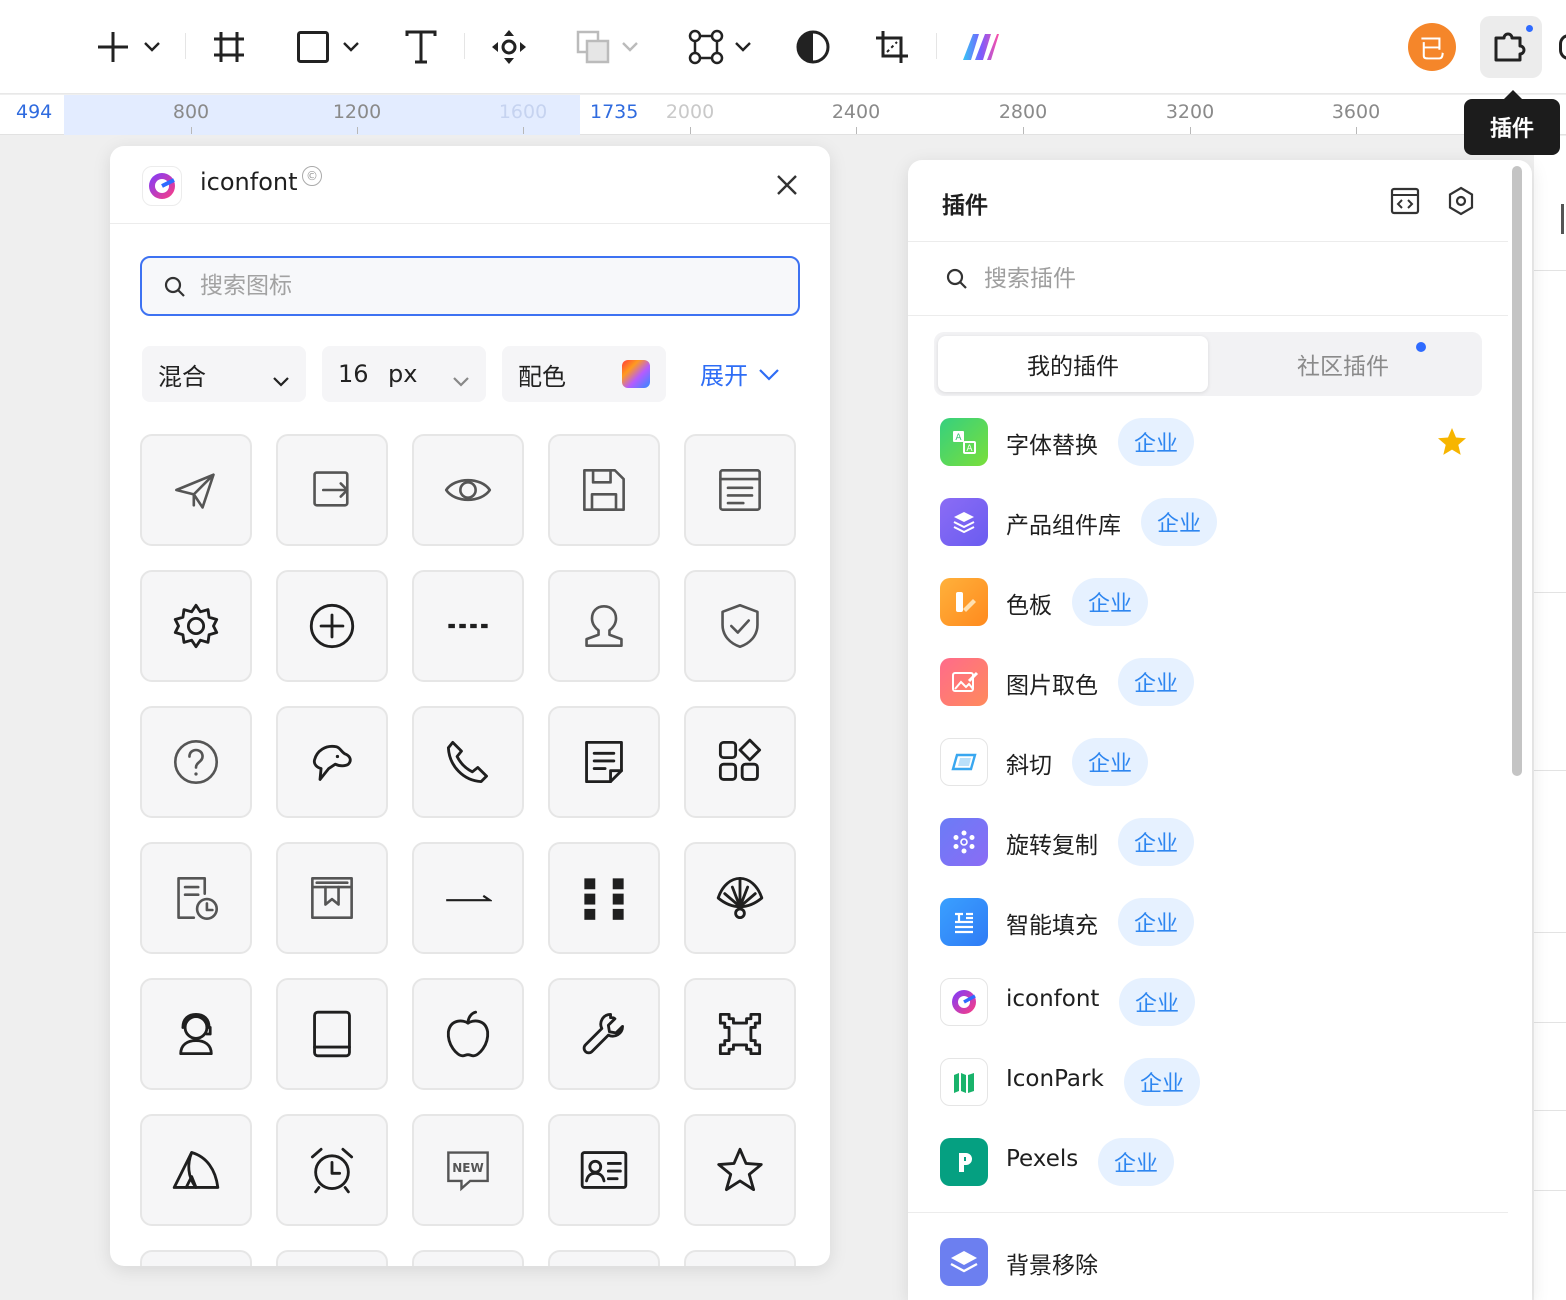  What do you see at coordinates (1562, 47) in the screenshot?
I see `more-icon` at bounding box center [1562, 47].